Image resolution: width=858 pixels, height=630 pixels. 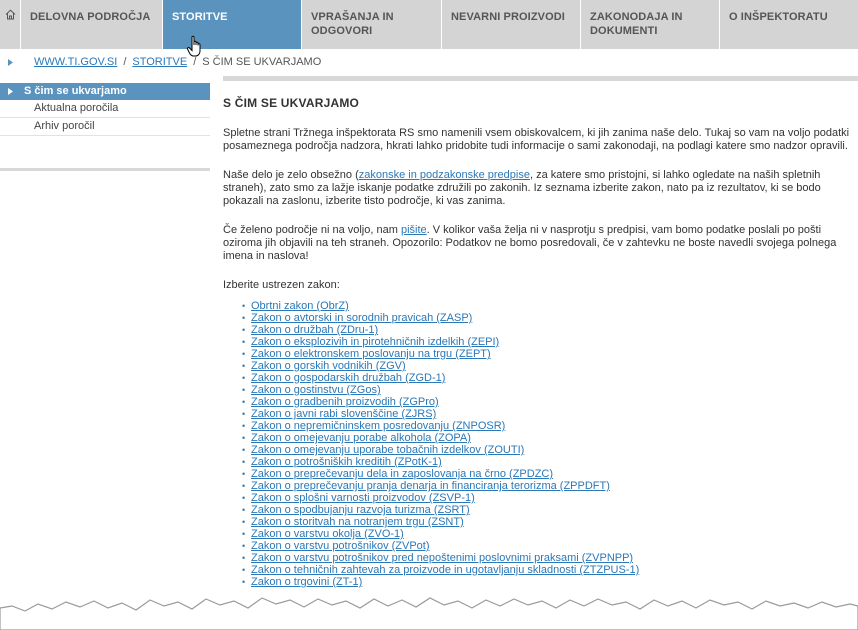 What do you see at coordinates (92, 24) in the screenshot?
I see `tab-delovna-podrocja: DELOVNA PODROČJA` at bounding box center [92, 24].